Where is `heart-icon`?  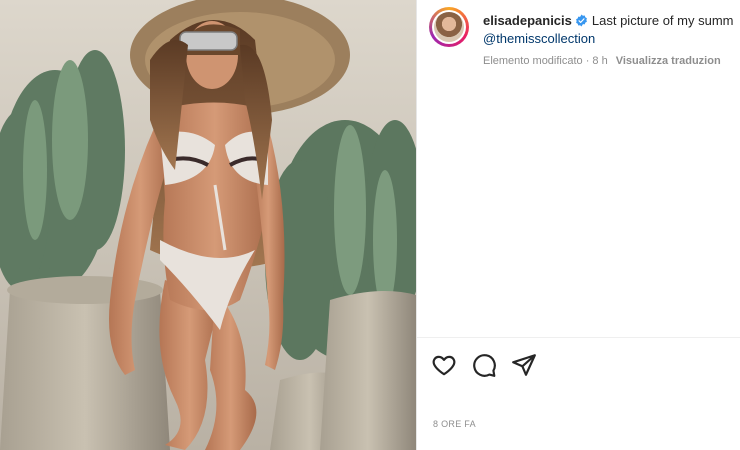 heart-icon is located at coordinates (444, 365).